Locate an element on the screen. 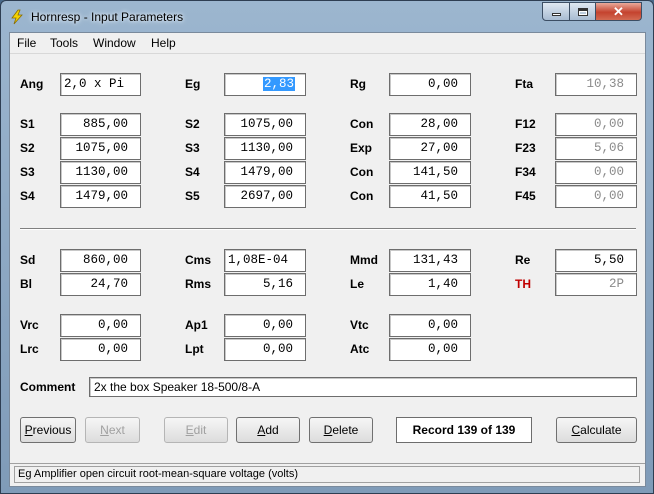 This screenshot has height=494, width=654. section-divider is located at coordinates (328, 229).